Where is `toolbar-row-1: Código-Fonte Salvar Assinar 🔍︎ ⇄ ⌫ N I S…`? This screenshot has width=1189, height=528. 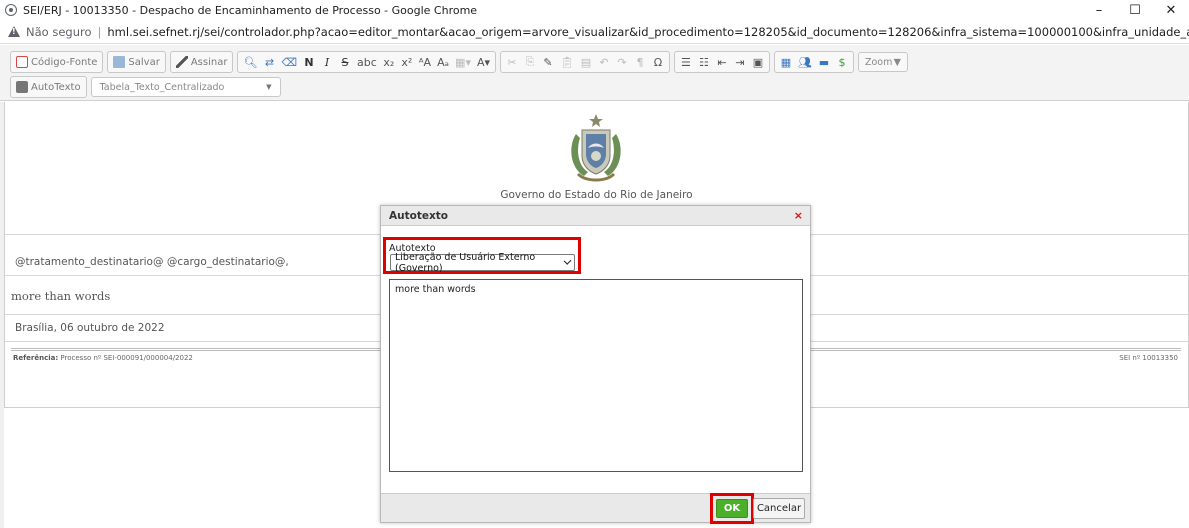 toolbar-row-1: Código-Fonte Salvar Assinar 🔍︎ ⇄ ⌫ N I S… is located at coordinates (459, 62).